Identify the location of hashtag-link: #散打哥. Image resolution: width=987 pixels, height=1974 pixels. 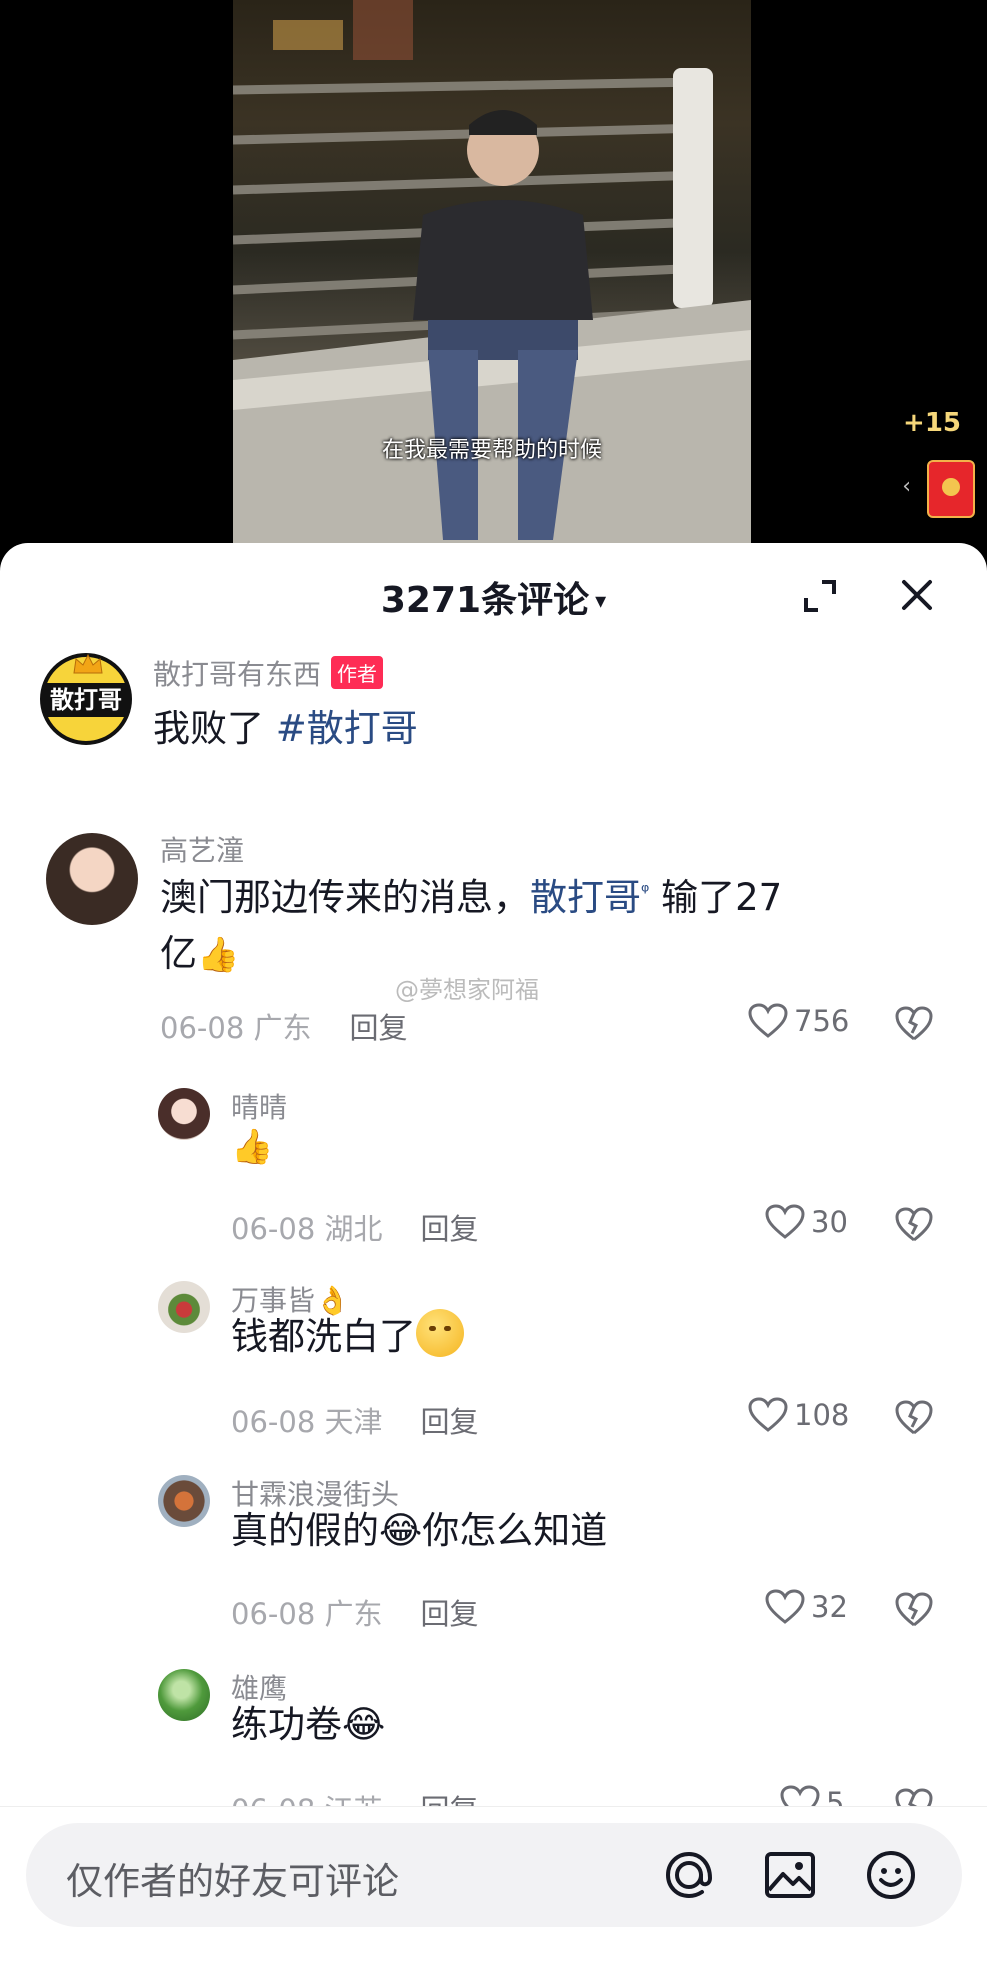
(347, 728).